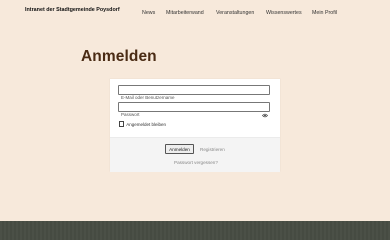  I want to click on register-link: Registrieren, so click(212, 149).